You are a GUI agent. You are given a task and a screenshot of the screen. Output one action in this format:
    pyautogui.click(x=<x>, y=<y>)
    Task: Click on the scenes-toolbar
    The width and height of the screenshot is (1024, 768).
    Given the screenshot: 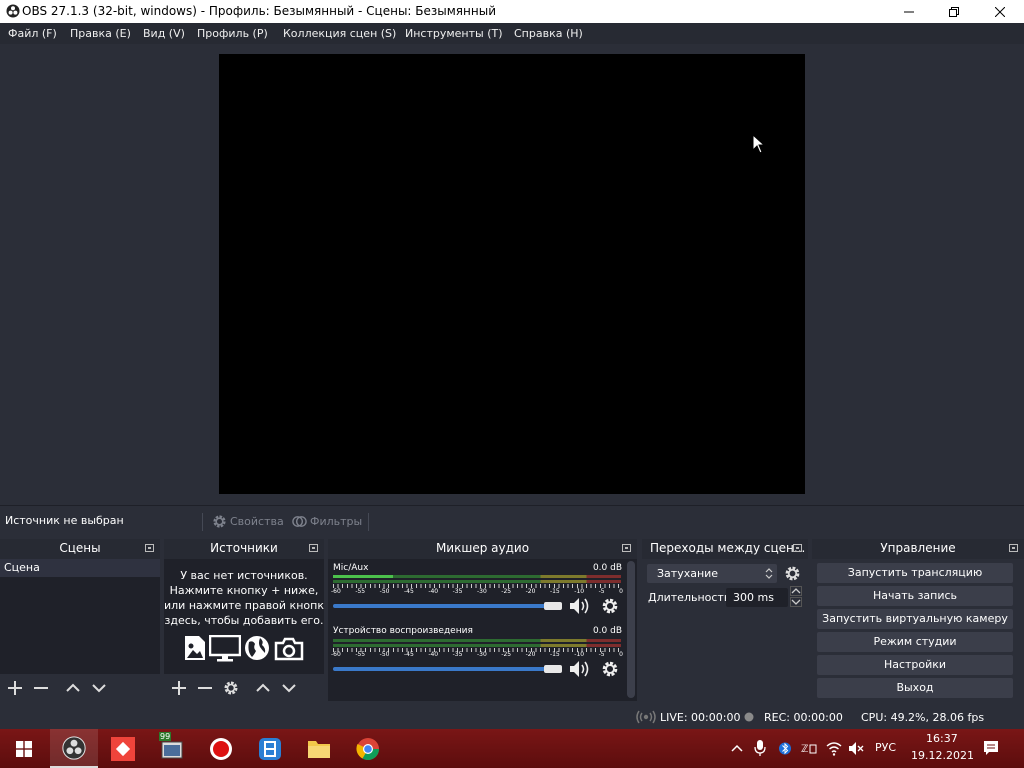 What is the action you would take?
    pyautogui.click(x=80, y=688)
    